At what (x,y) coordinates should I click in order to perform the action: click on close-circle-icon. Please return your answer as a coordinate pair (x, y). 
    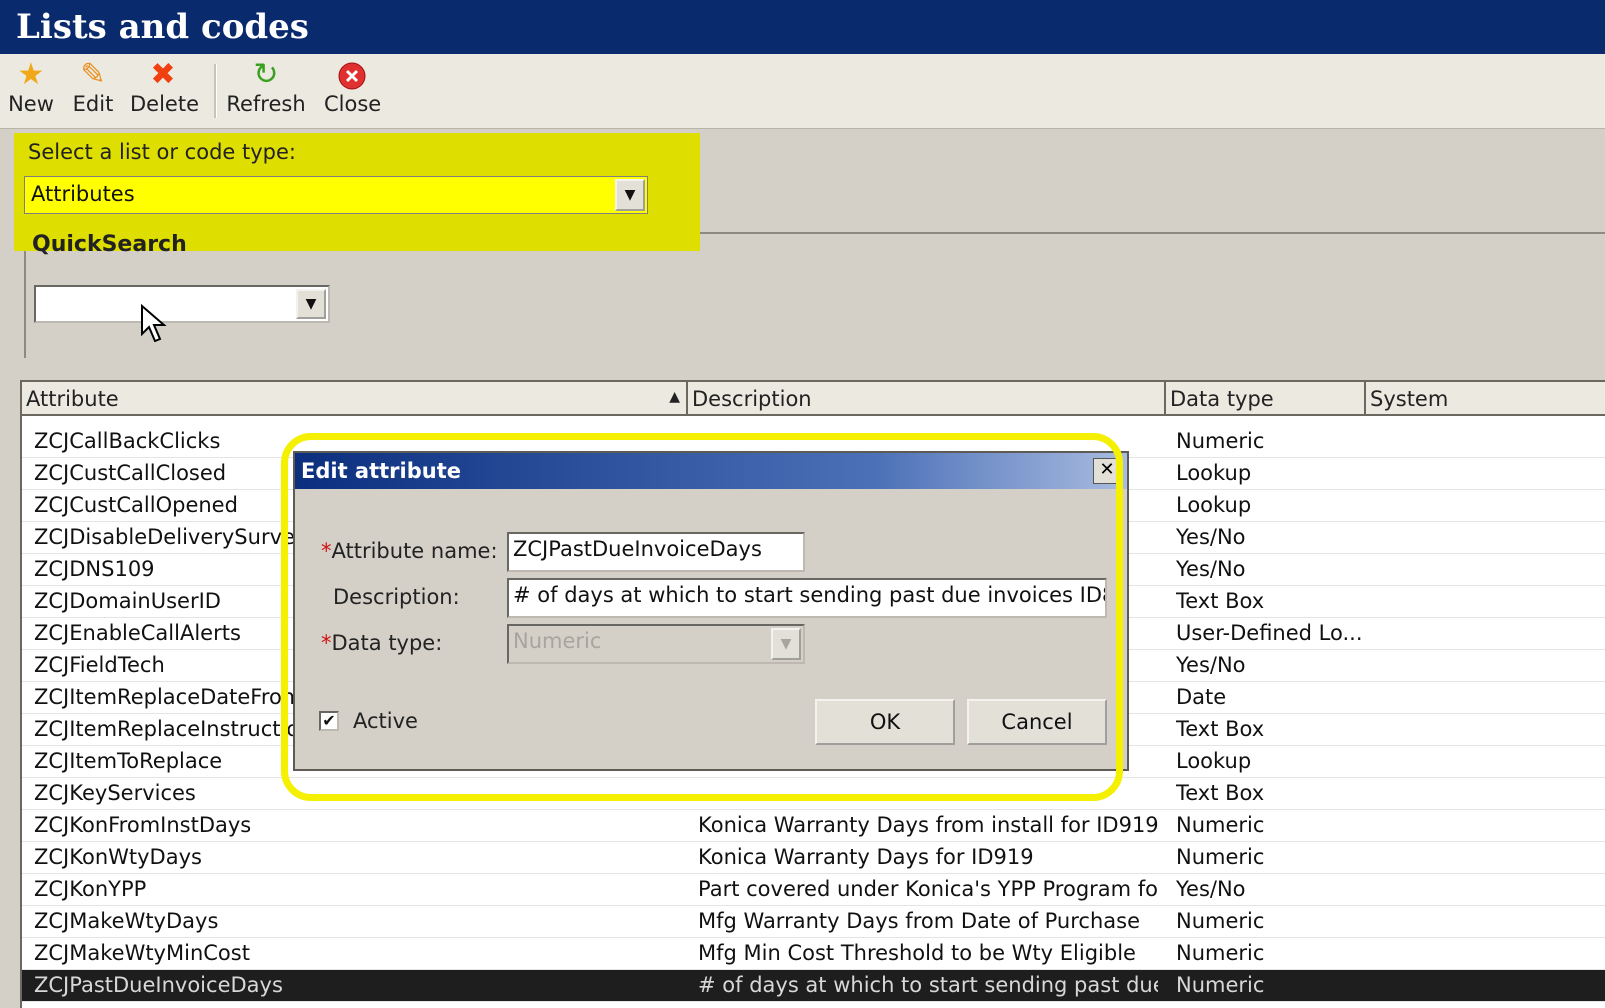
    Looking at the image, I should click on (352, 75).